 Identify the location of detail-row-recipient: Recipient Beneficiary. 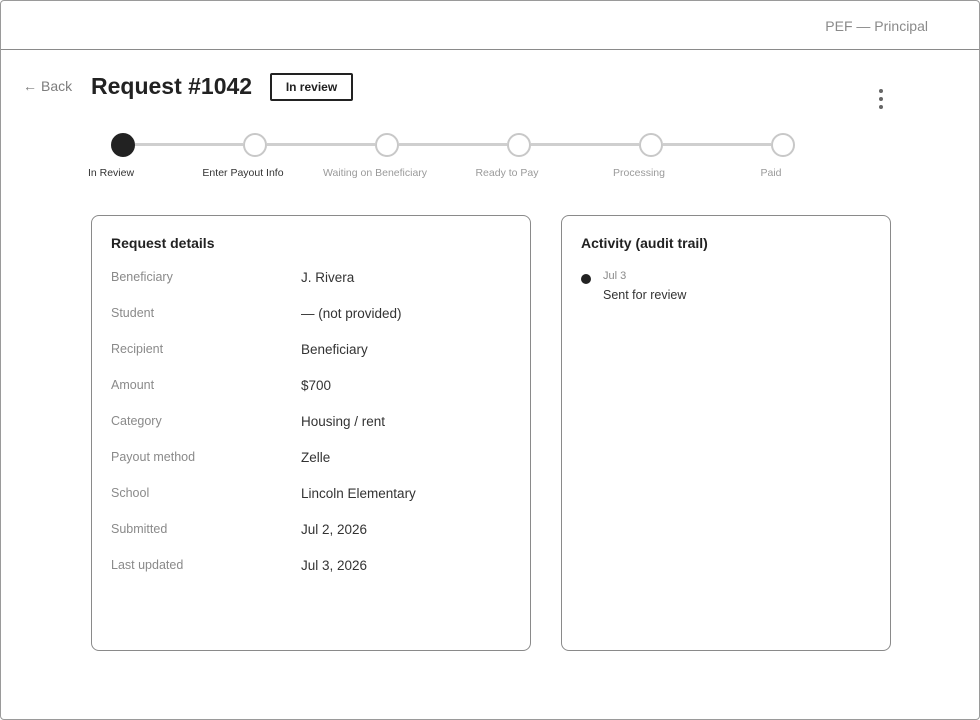
(311, 352).